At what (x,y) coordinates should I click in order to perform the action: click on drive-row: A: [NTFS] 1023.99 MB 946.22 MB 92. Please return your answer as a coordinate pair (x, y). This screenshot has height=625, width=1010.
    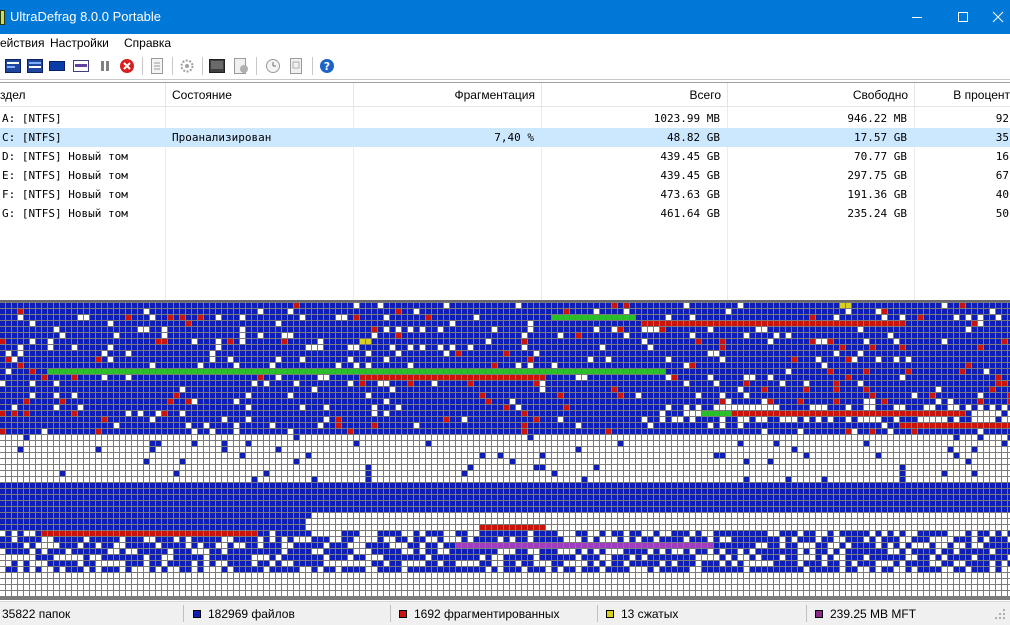
    Looking at the image, I should click on (505, 118).